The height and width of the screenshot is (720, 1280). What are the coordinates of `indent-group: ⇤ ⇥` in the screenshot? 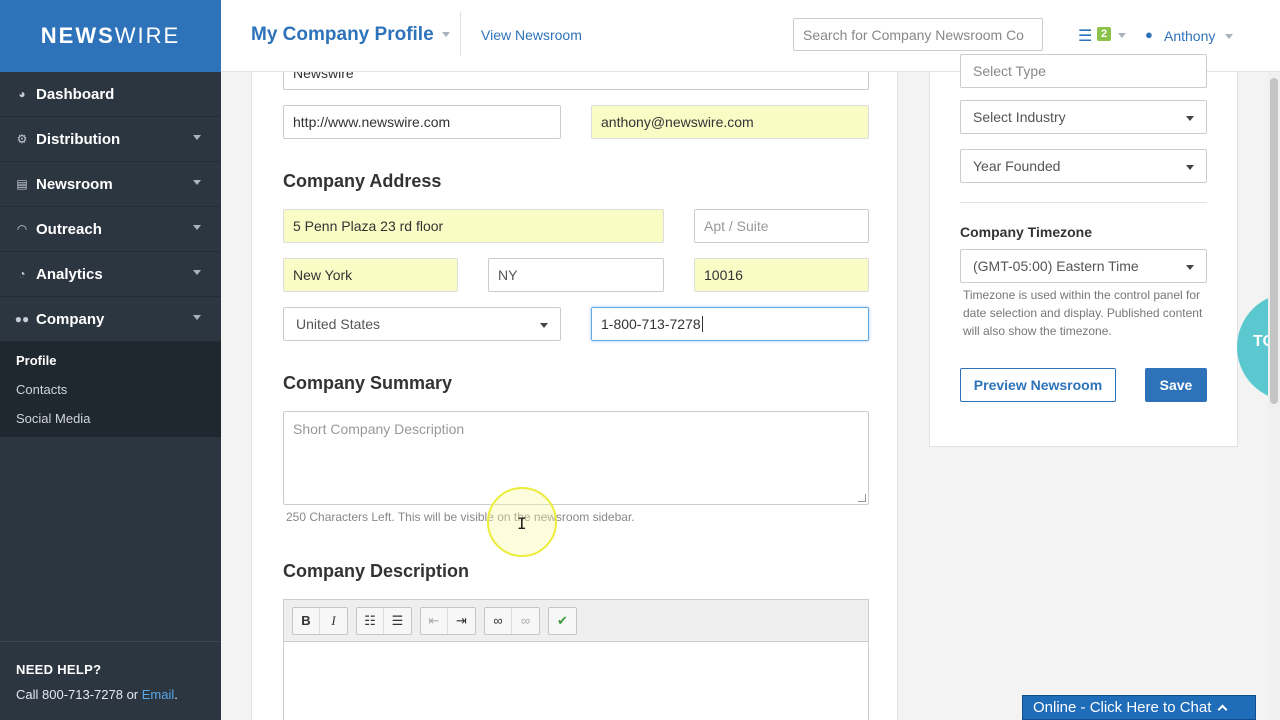 It's located at (448, 620).